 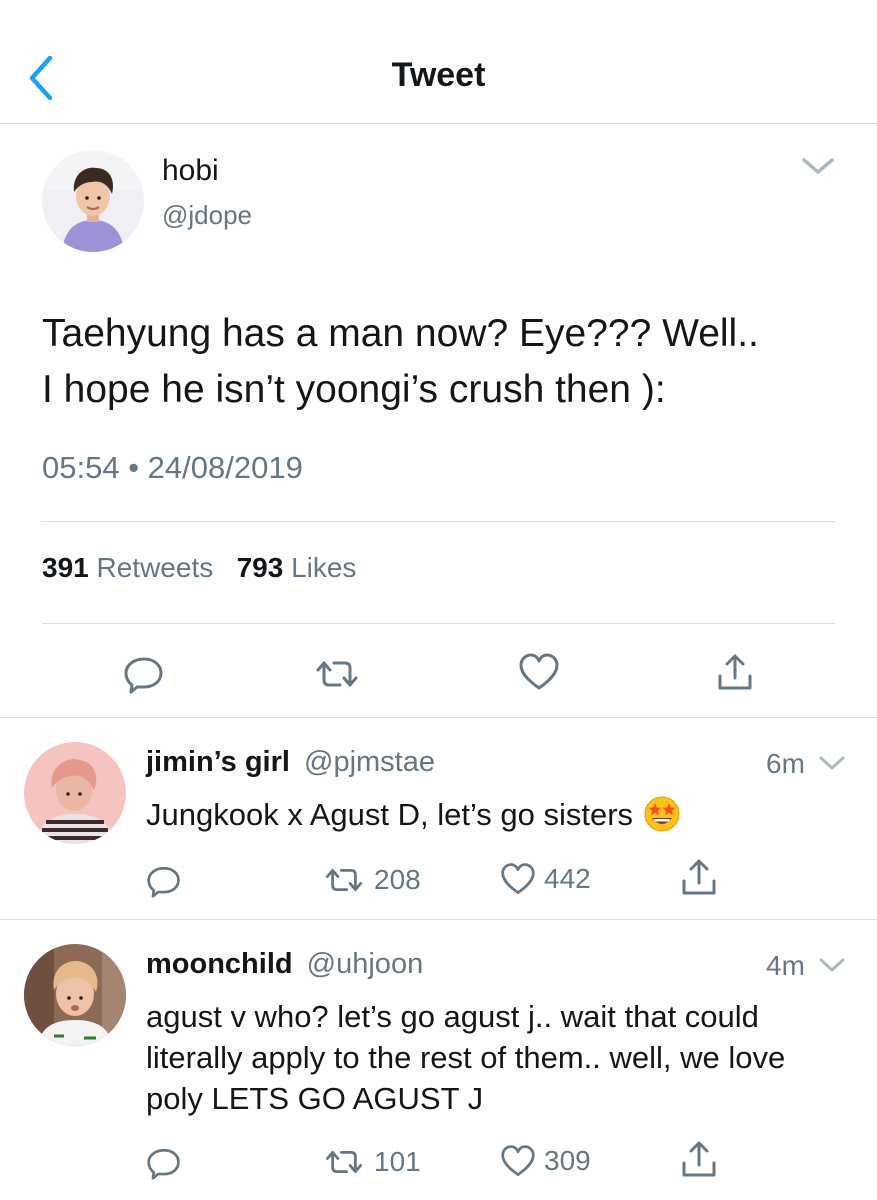 What do you see at coordinates (397, 879) in the screenshot?
I see `retweet-count: 208` at bounding box center [397, 879].